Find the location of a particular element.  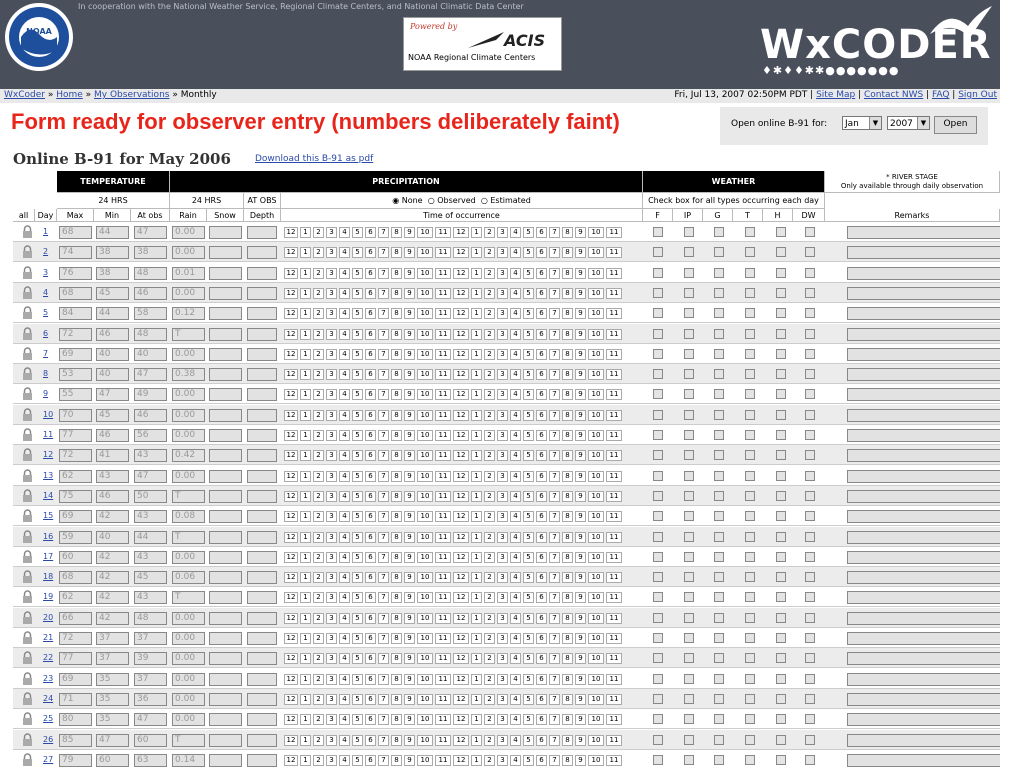

snow-field is located at coordinates (225, 334).